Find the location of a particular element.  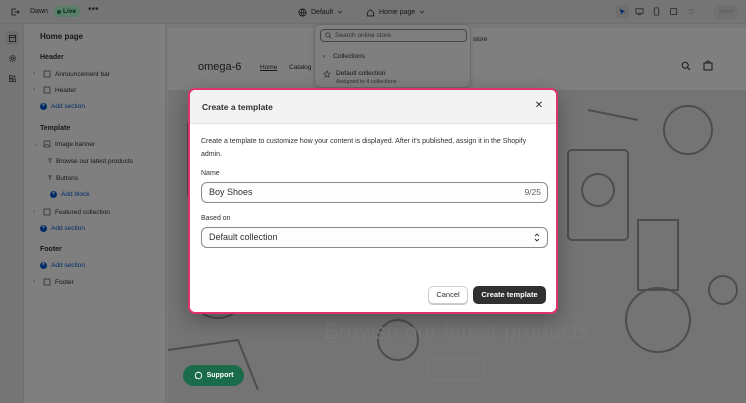

chat-bubble-icon is located at coordinates (198, 375).